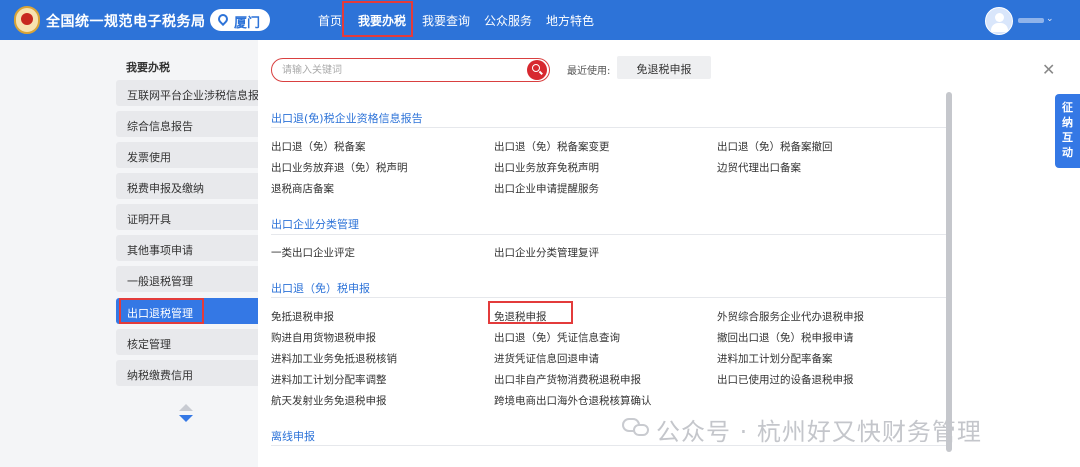 The image size is (1080, 467). What do you see at coordinates (546, 188) in the screenshot?
I see `link-item: 出口企业申请提醒服务` at bounding box center [546, 188].